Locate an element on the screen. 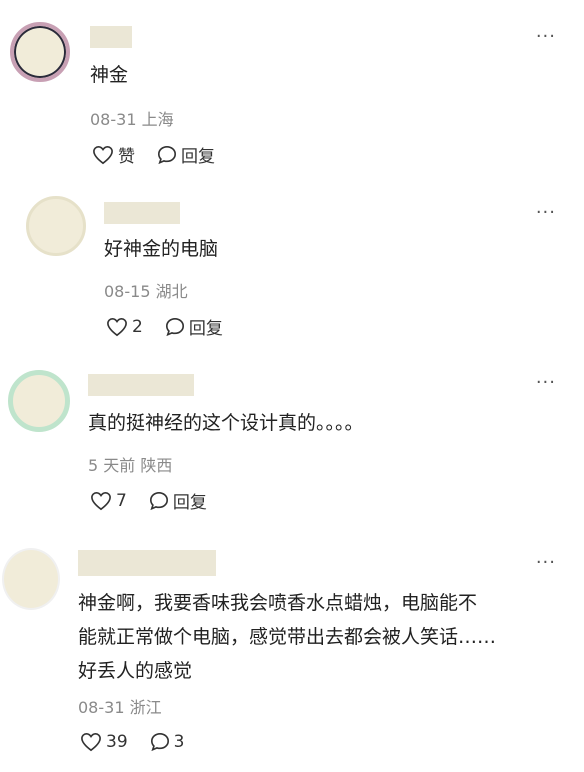 Image resolution: width=584 pixels, height=772 pixels. comment-actions: 7 回复 is located at coordinates (159, 500).